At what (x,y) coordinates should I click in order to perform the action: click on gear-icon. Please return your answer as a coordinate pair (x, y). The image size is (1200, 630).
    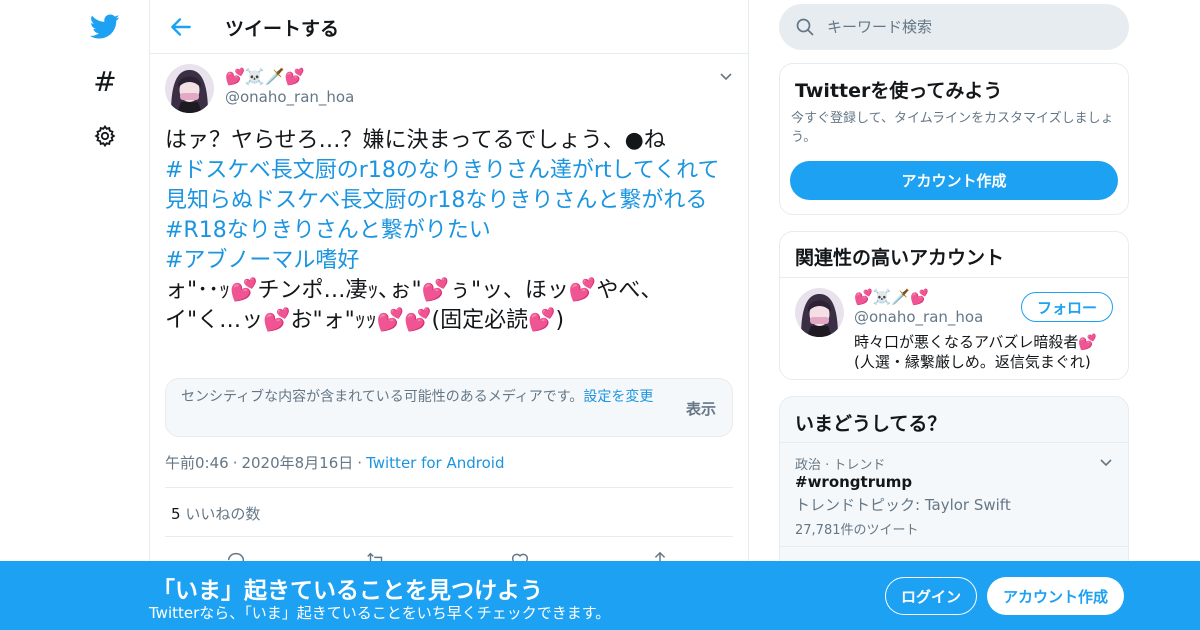
    Looking at the image, I should click on (105, 136).